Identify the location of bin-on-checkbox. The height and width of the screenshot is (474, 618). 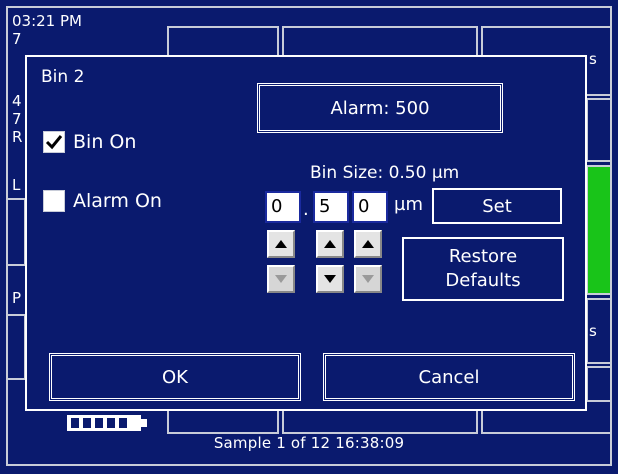
(54, 142).